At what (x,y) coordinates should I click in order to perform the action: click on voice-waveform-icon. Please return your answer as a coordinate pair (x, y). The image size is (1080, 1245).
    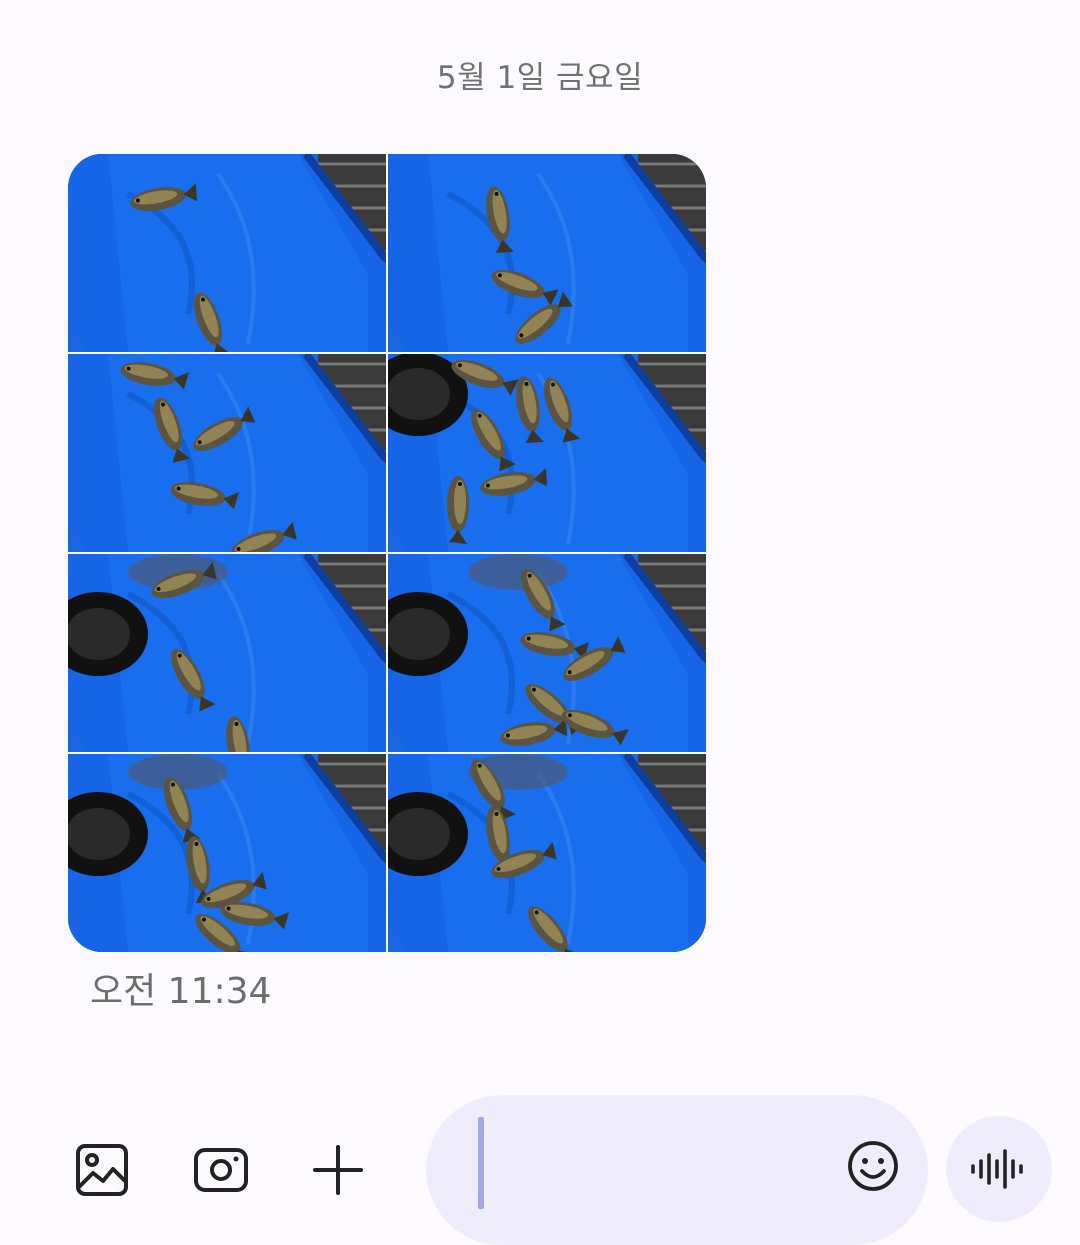
    Looking at the image, I should click on (997, 1169).